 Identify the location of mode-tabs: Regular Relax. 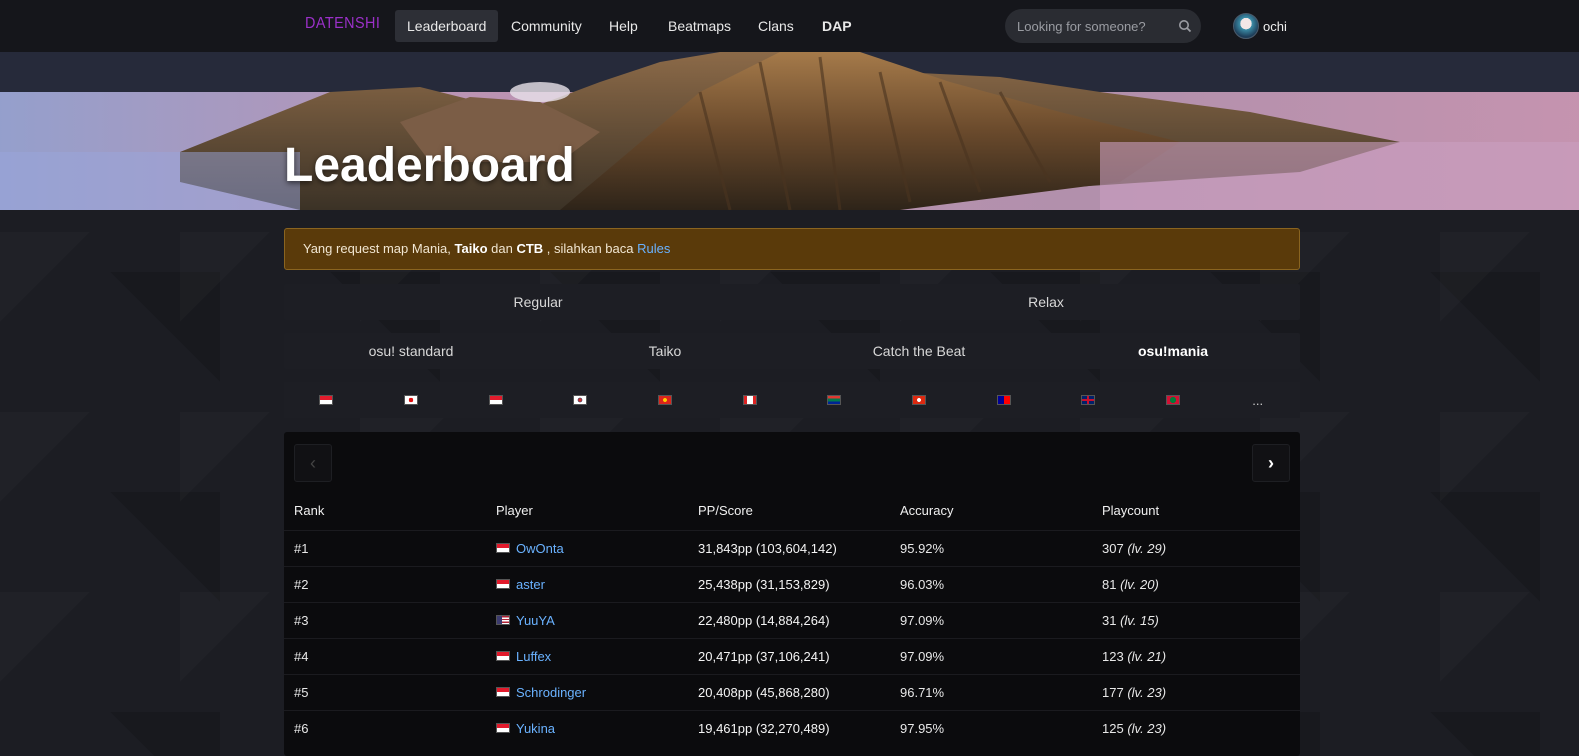
(792, 302).